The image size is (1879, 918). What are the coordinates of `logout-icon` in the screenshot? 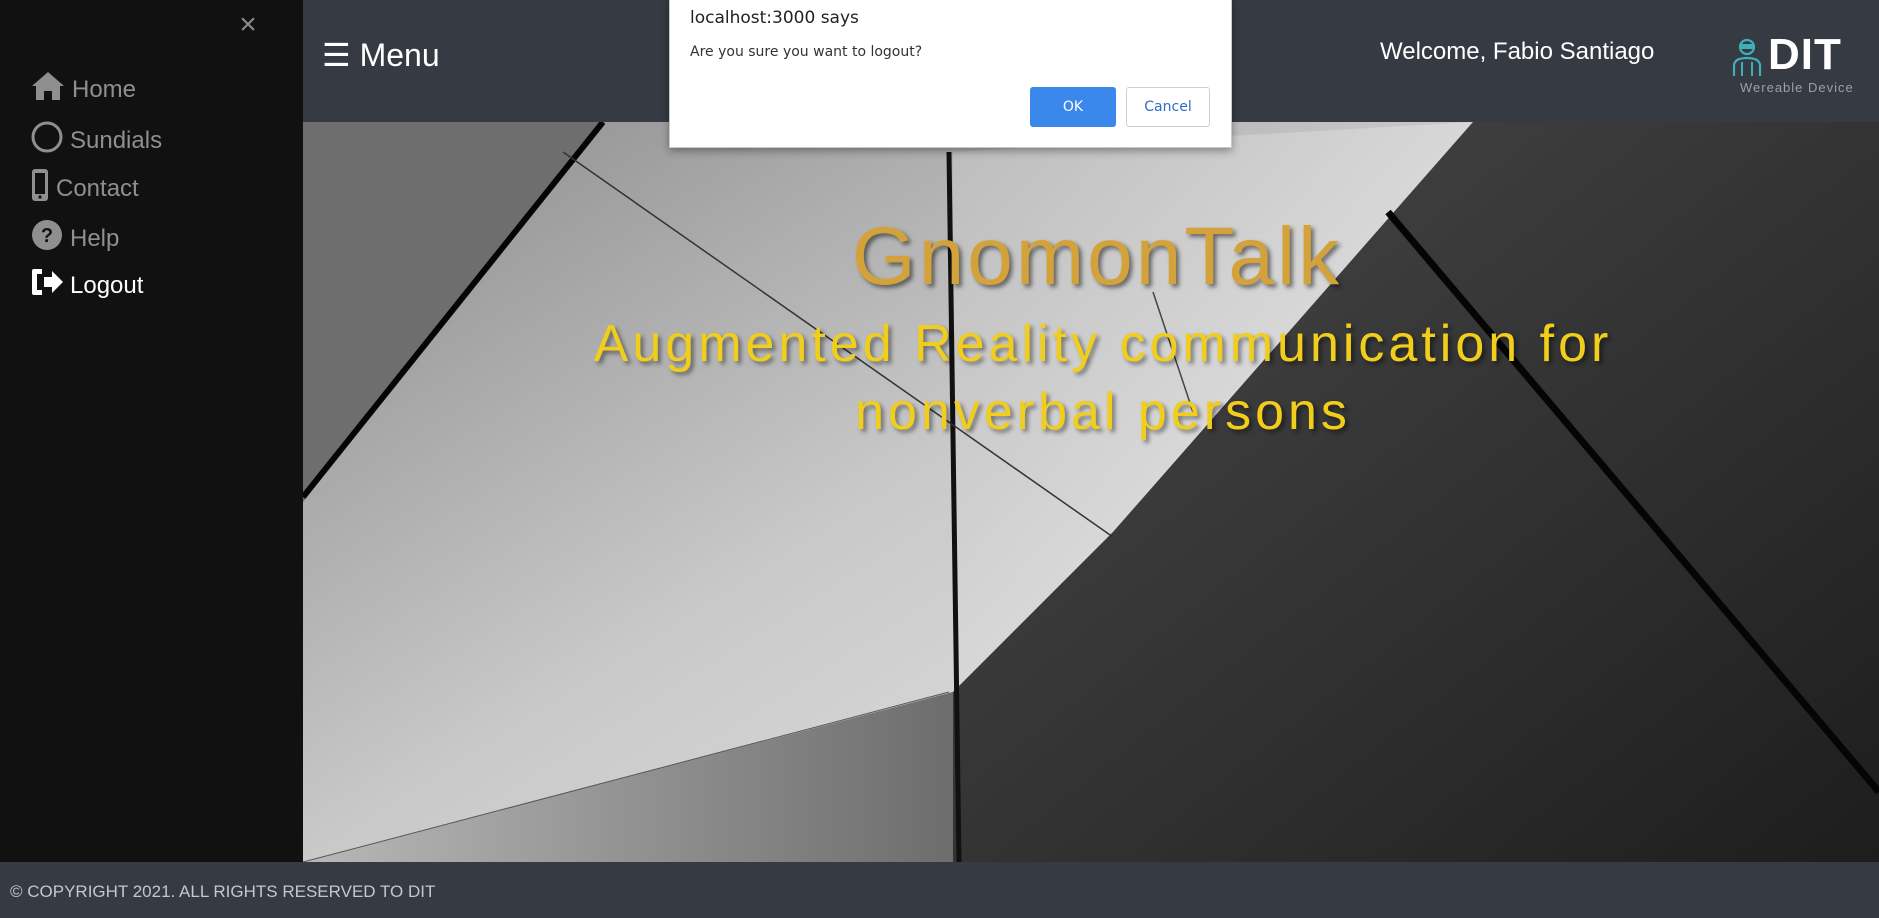 It's located at (47, 285).